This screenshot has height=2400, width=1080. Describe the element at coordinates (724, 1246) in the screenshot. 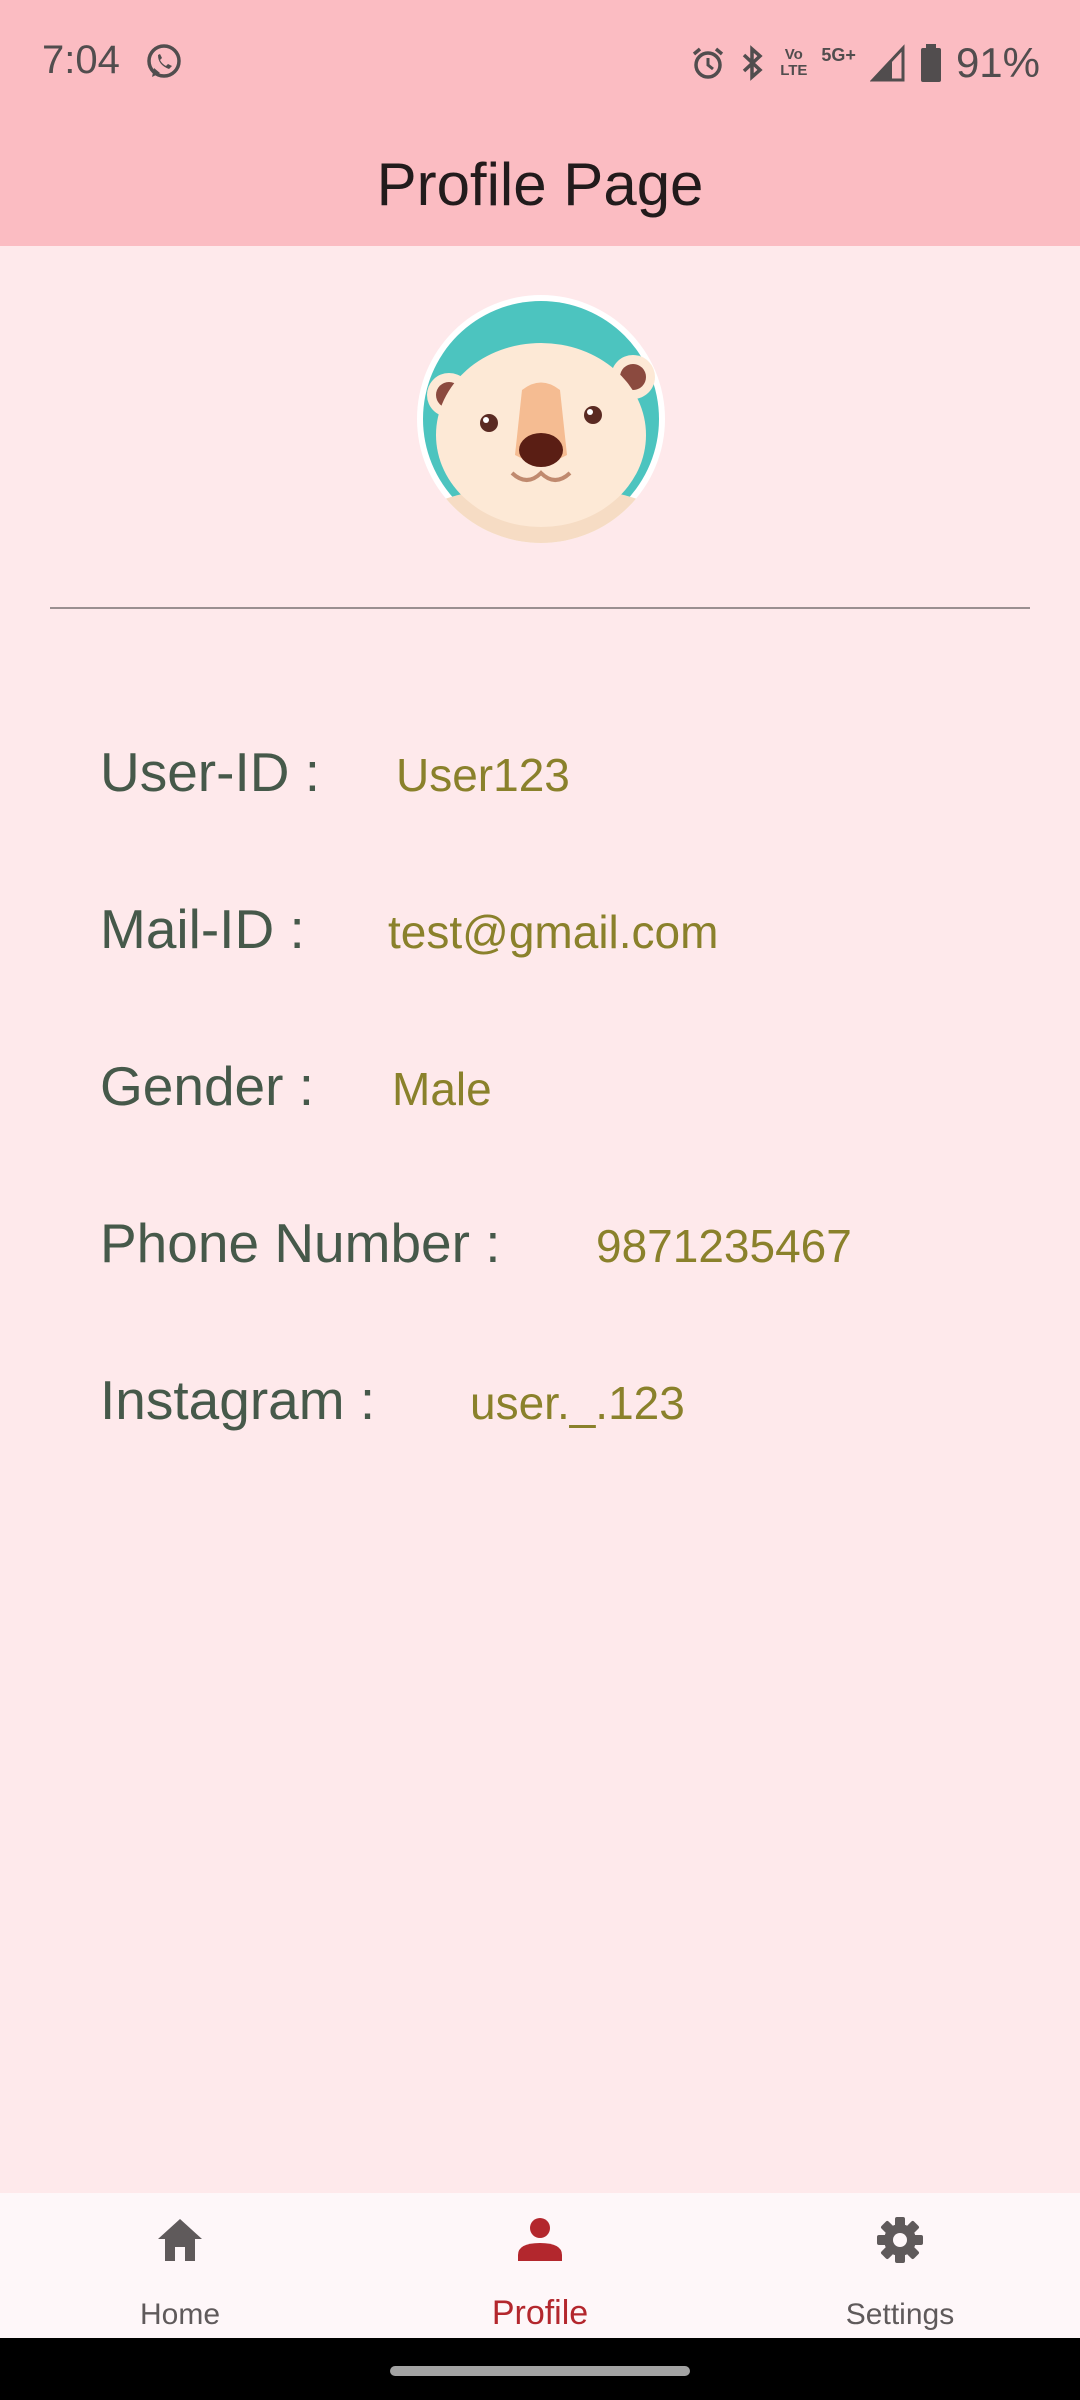

I see `phone-number-value: 9871235467` at that location.